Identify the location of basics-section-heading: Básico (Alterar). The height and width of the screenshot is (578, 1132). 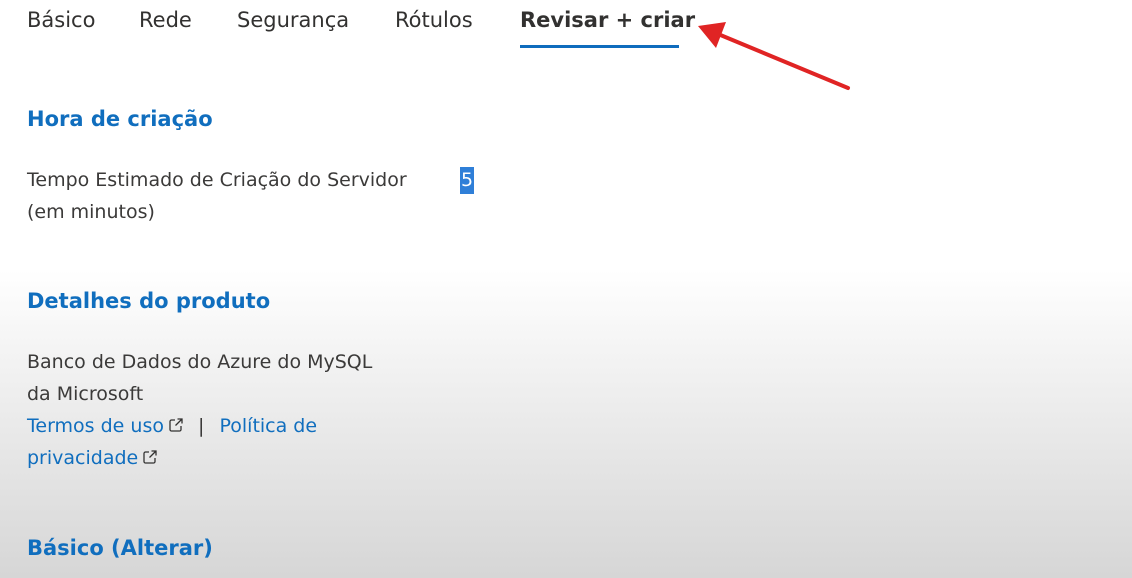
(120, 548).